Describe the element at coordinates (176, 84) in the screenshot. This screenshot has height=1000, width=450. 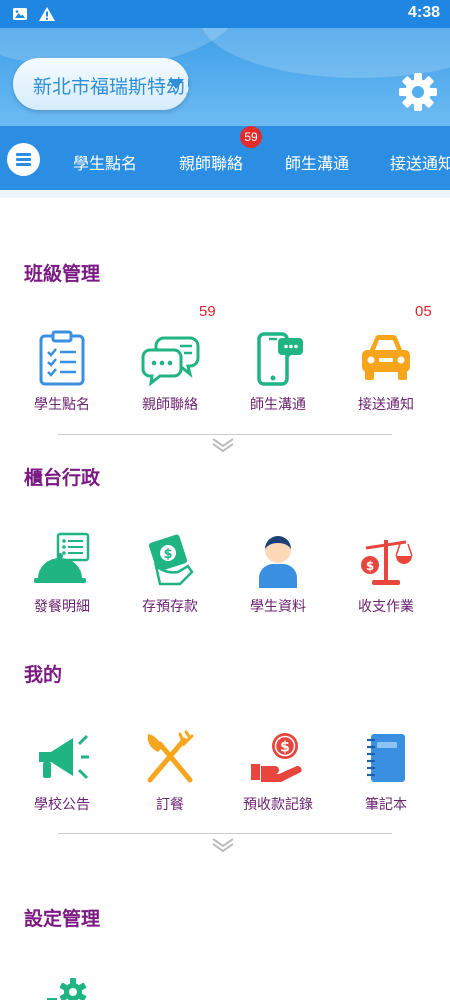
I see `dropdown-triangle-icon` at that location.